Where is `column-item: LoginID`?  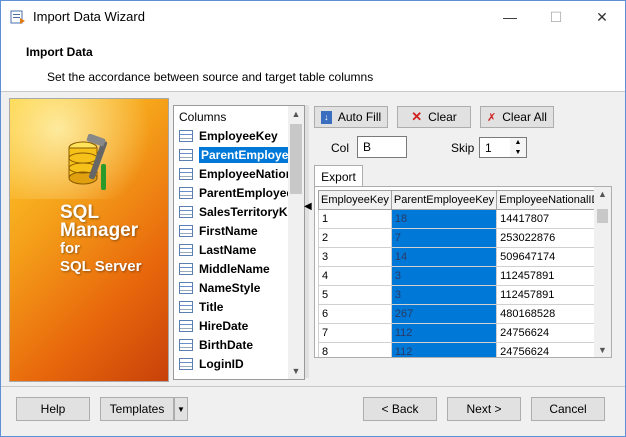
column-item: LoginID is located at coordinates (231, 363).